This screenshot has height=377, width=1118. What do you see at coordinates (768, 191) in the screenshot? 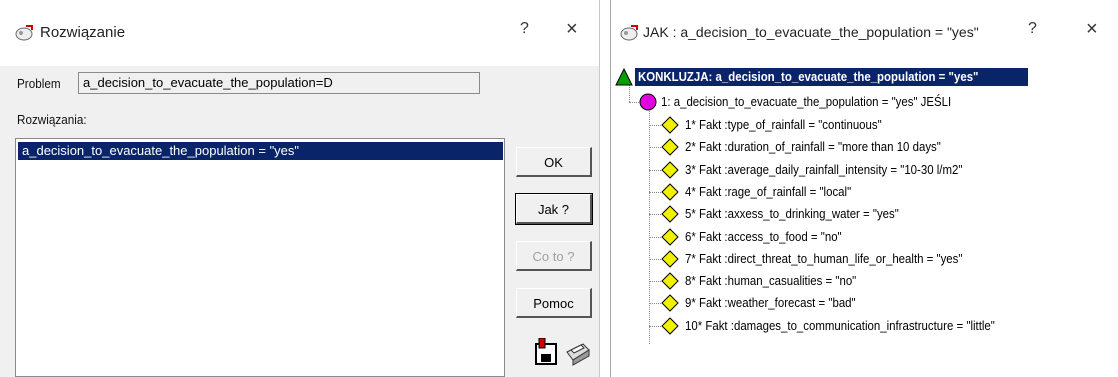
I see `fact-label: 4* Fakt :rage_of_rainfall = "local"` at bounding box center [768, 191].